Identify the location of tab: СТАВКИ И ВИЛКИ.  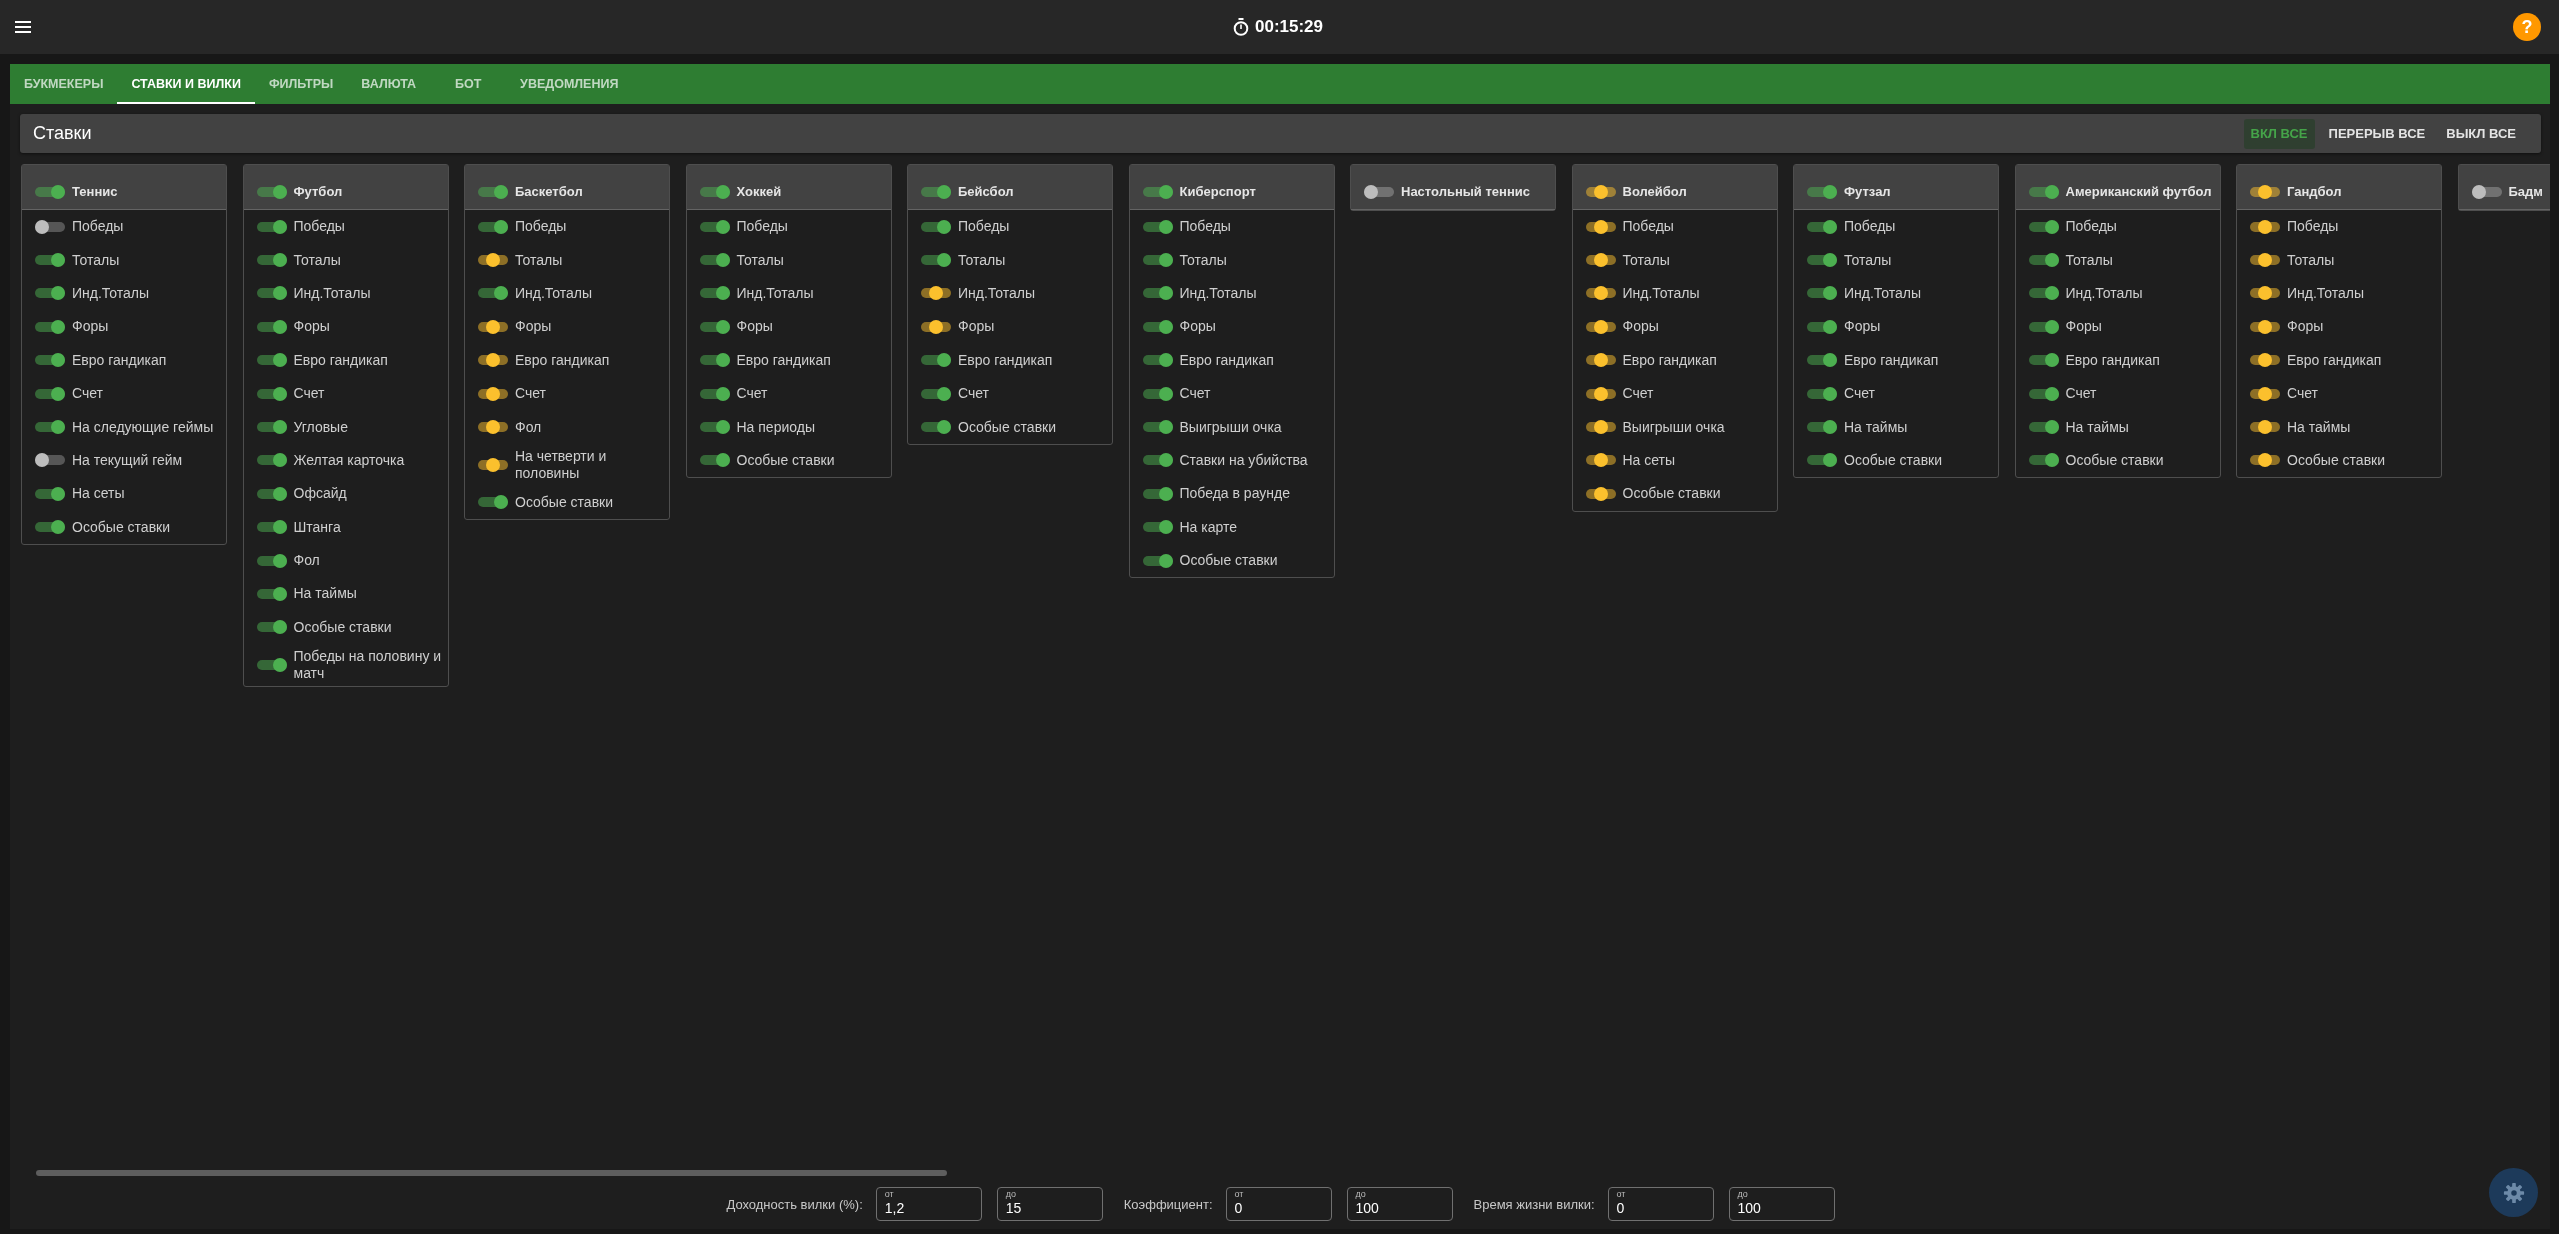
(186, 84).